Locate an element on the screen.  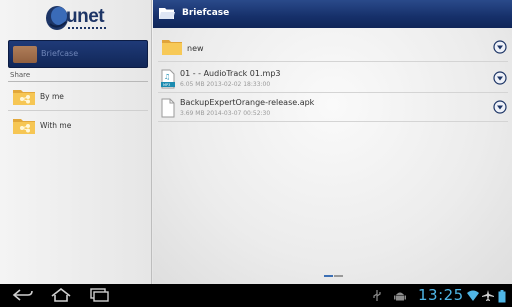
sidebar-item-label: By me is located at coordinates (52, 96).